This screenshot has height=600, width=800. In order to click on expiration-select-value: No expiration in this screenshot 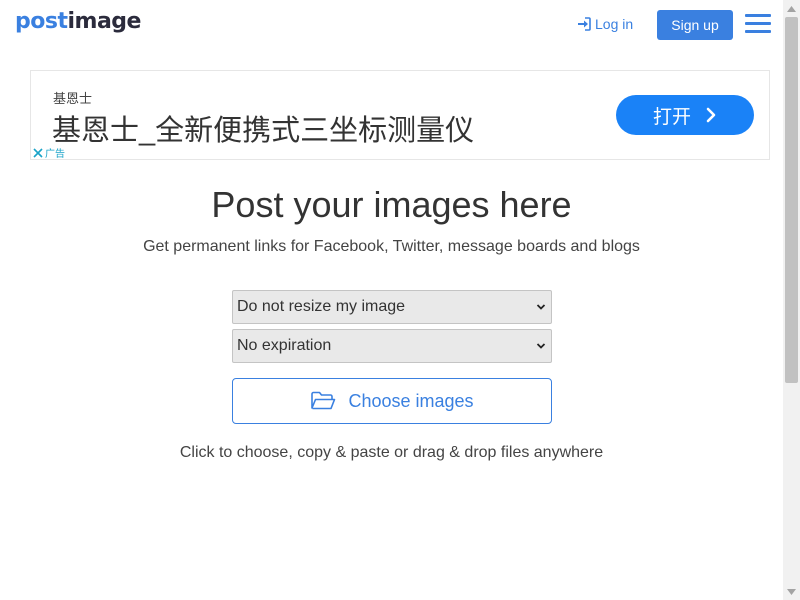, I will do `click(284, 345)`.